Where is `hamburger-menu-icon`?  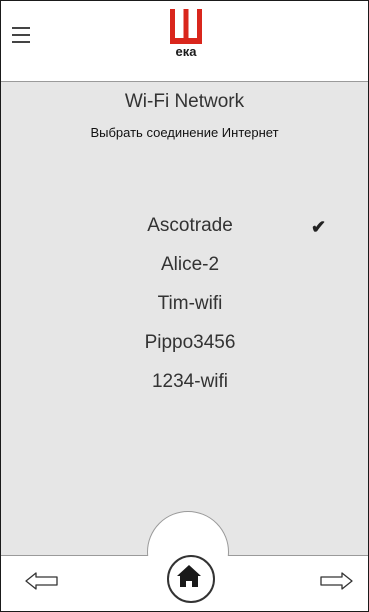
hamburger-menu-icon is located at coordinates (21, 35).